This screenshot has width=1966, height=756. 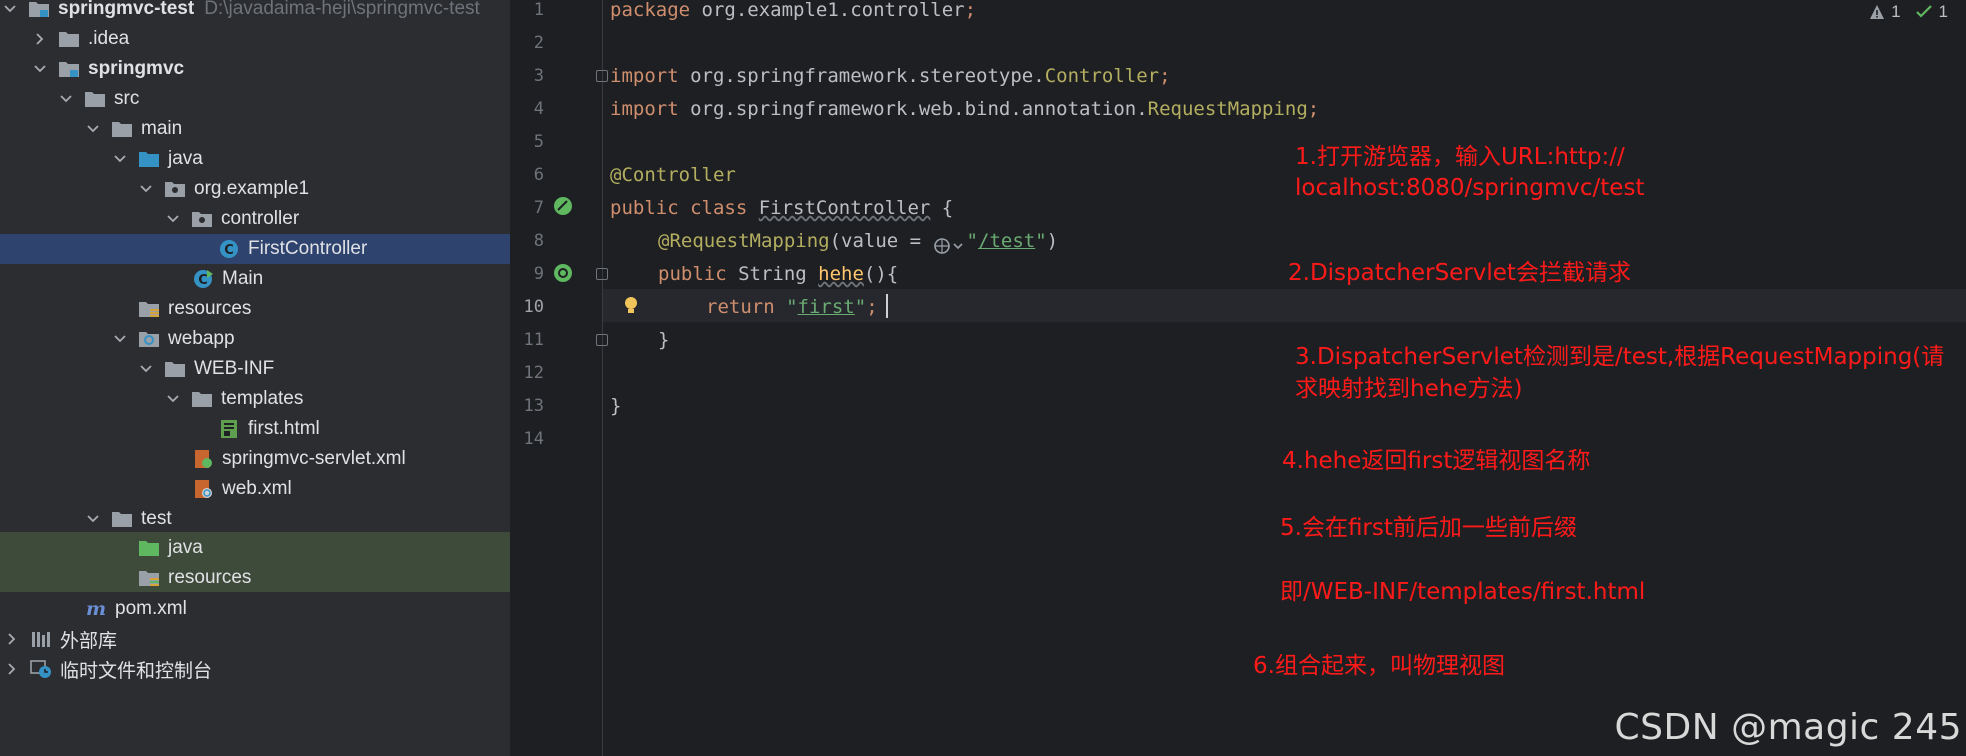 I want to click on annotation-step-4: 4.hehe返回first逻辑视图名称, so click(x=1436, y=461).